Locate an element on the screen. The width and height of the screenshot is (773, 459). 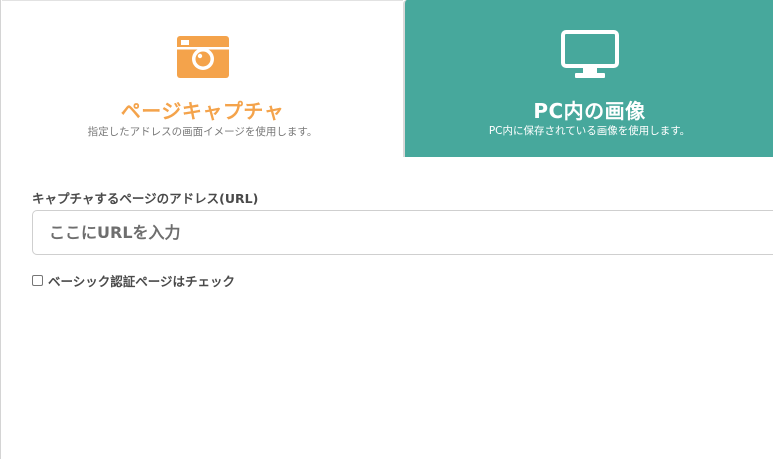
tab-pc-image-title: PC内の画像 is located at coordinates (589, 111).